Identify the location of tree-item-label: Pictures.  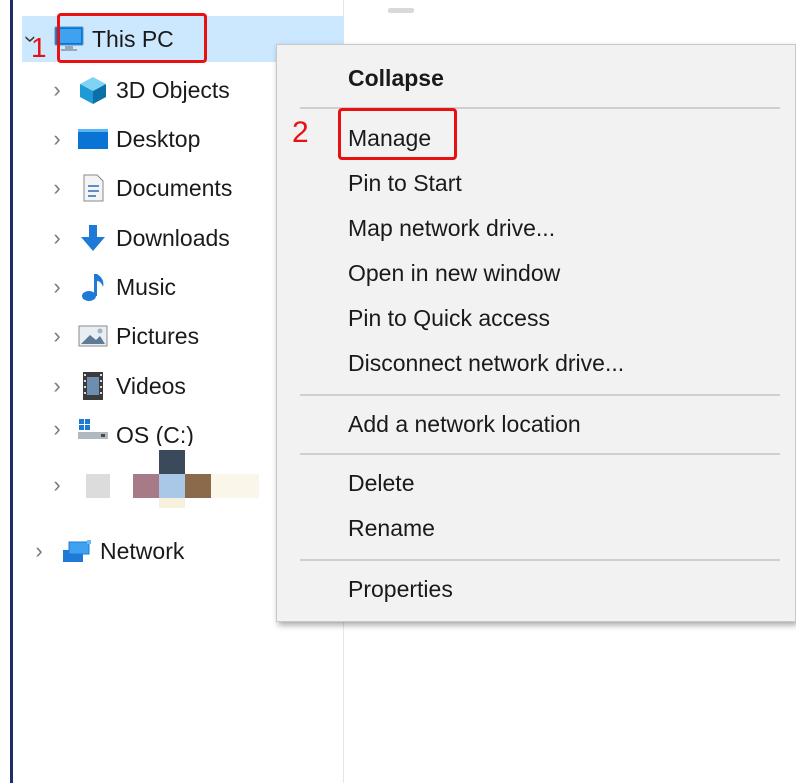
(158, 335).